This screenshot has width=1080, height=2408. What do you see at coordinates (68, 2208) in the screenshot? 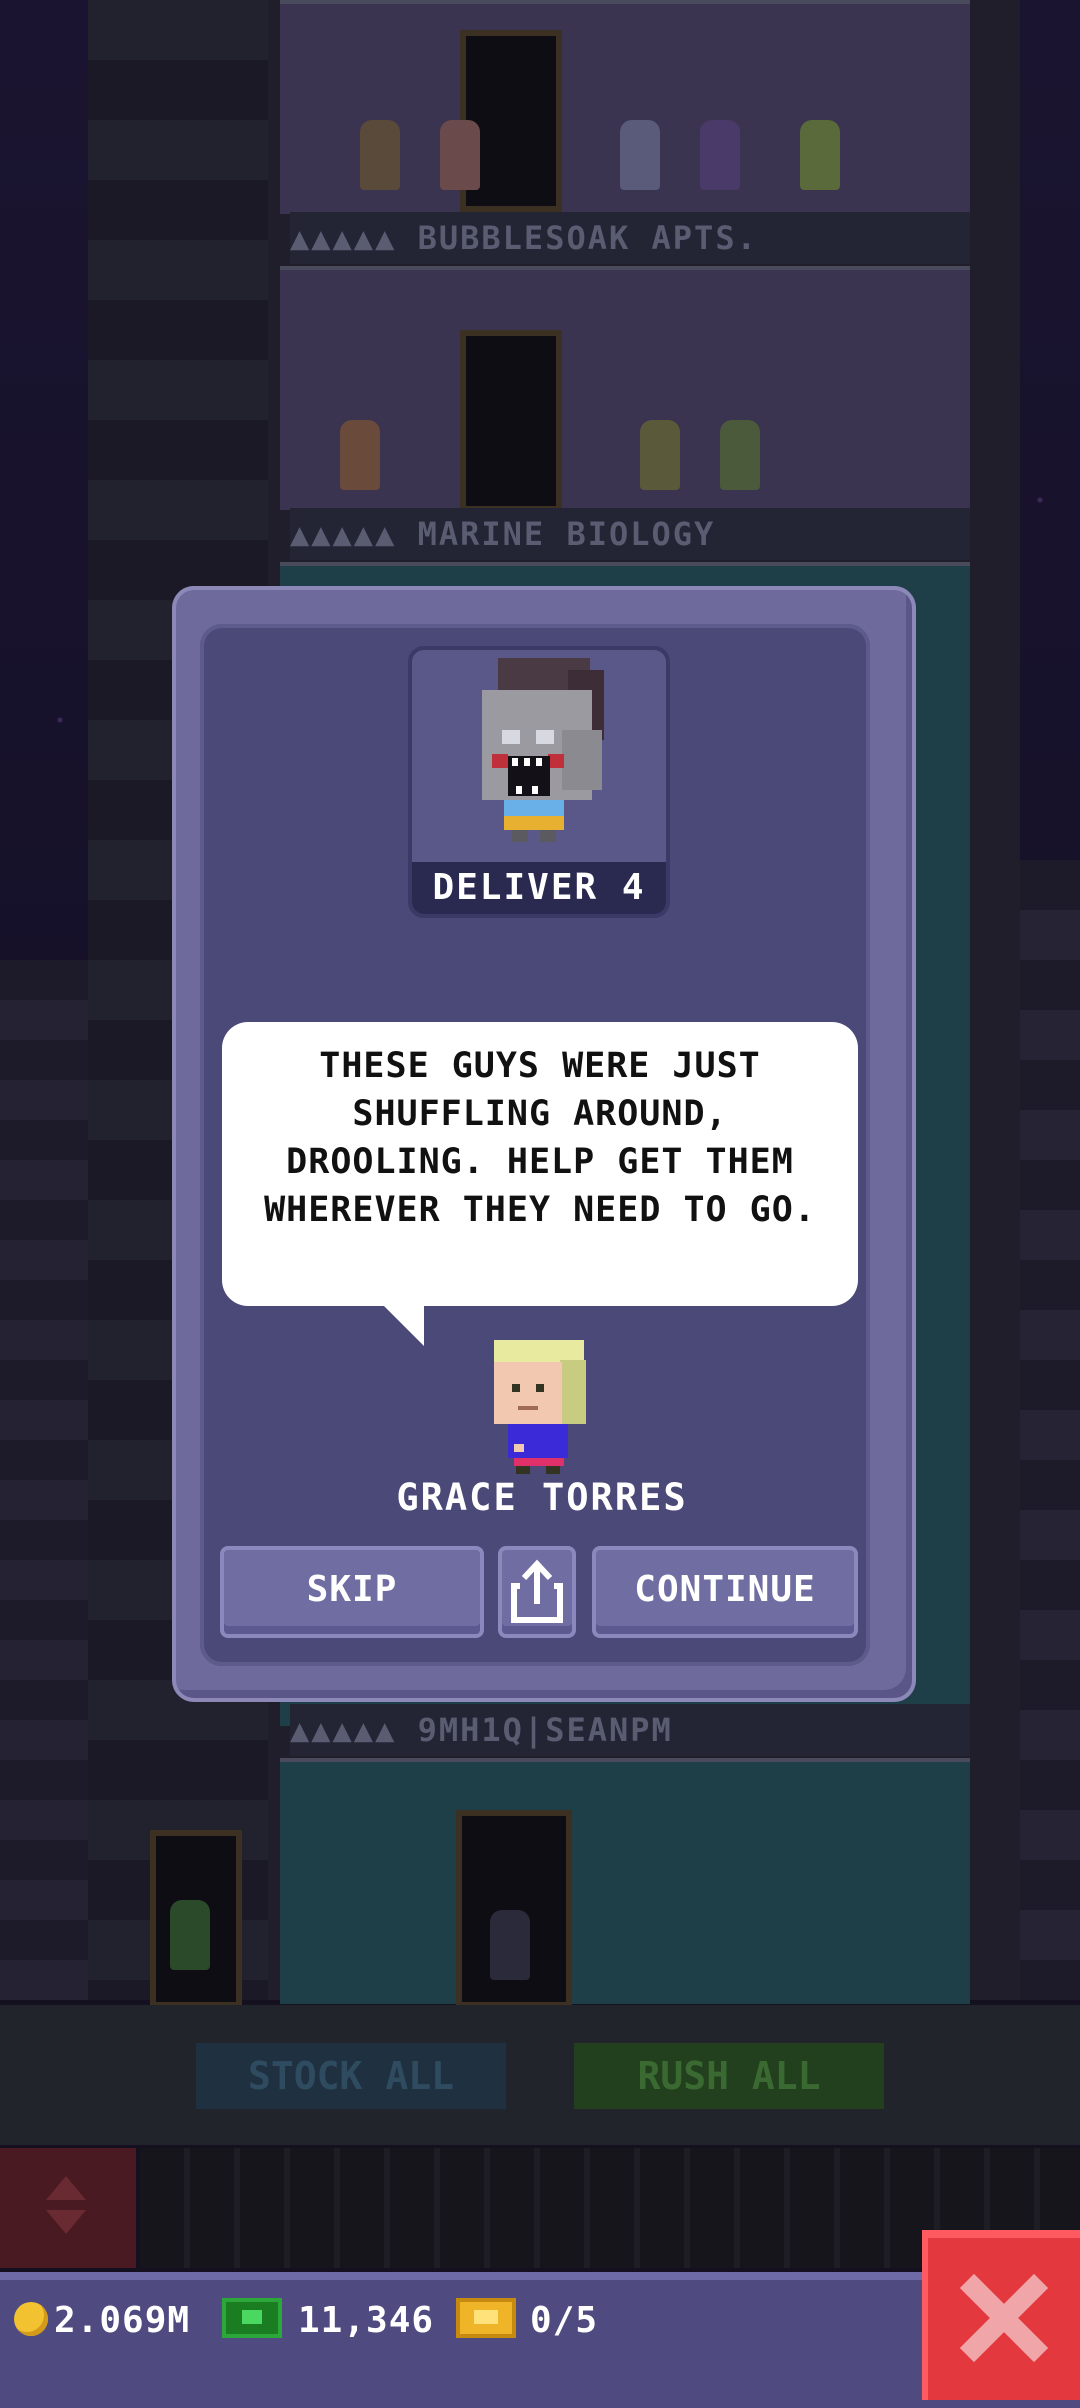
I see `elevator-arrows-button` at bounding box center [68, 2208].